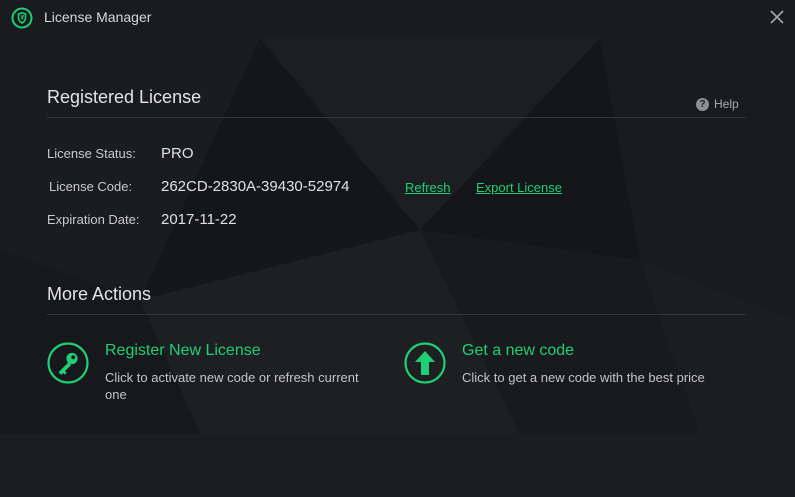 This screenshot has width=795, height=497. What do you see at coordinates (68, 363) in the screenshot?
I see `key-icon` at bounding box center [68, 363].